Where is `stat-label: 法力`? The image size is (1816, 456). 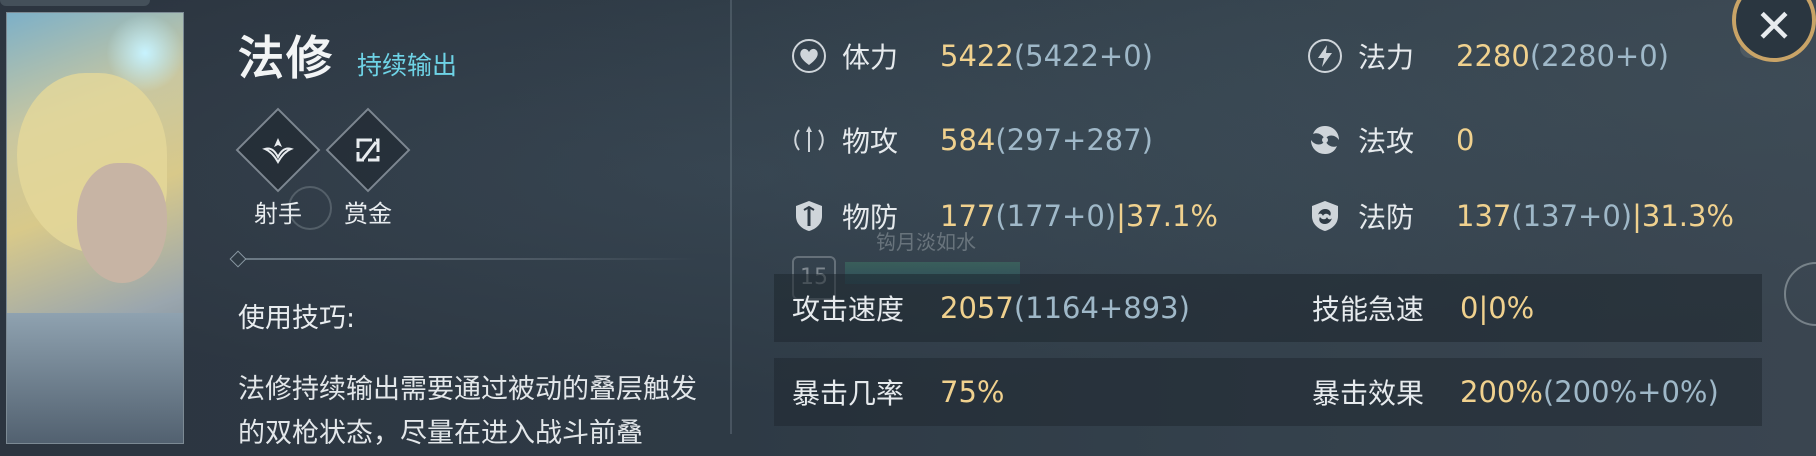
stat-label: 法力 is located at coordinates (1386, 57).